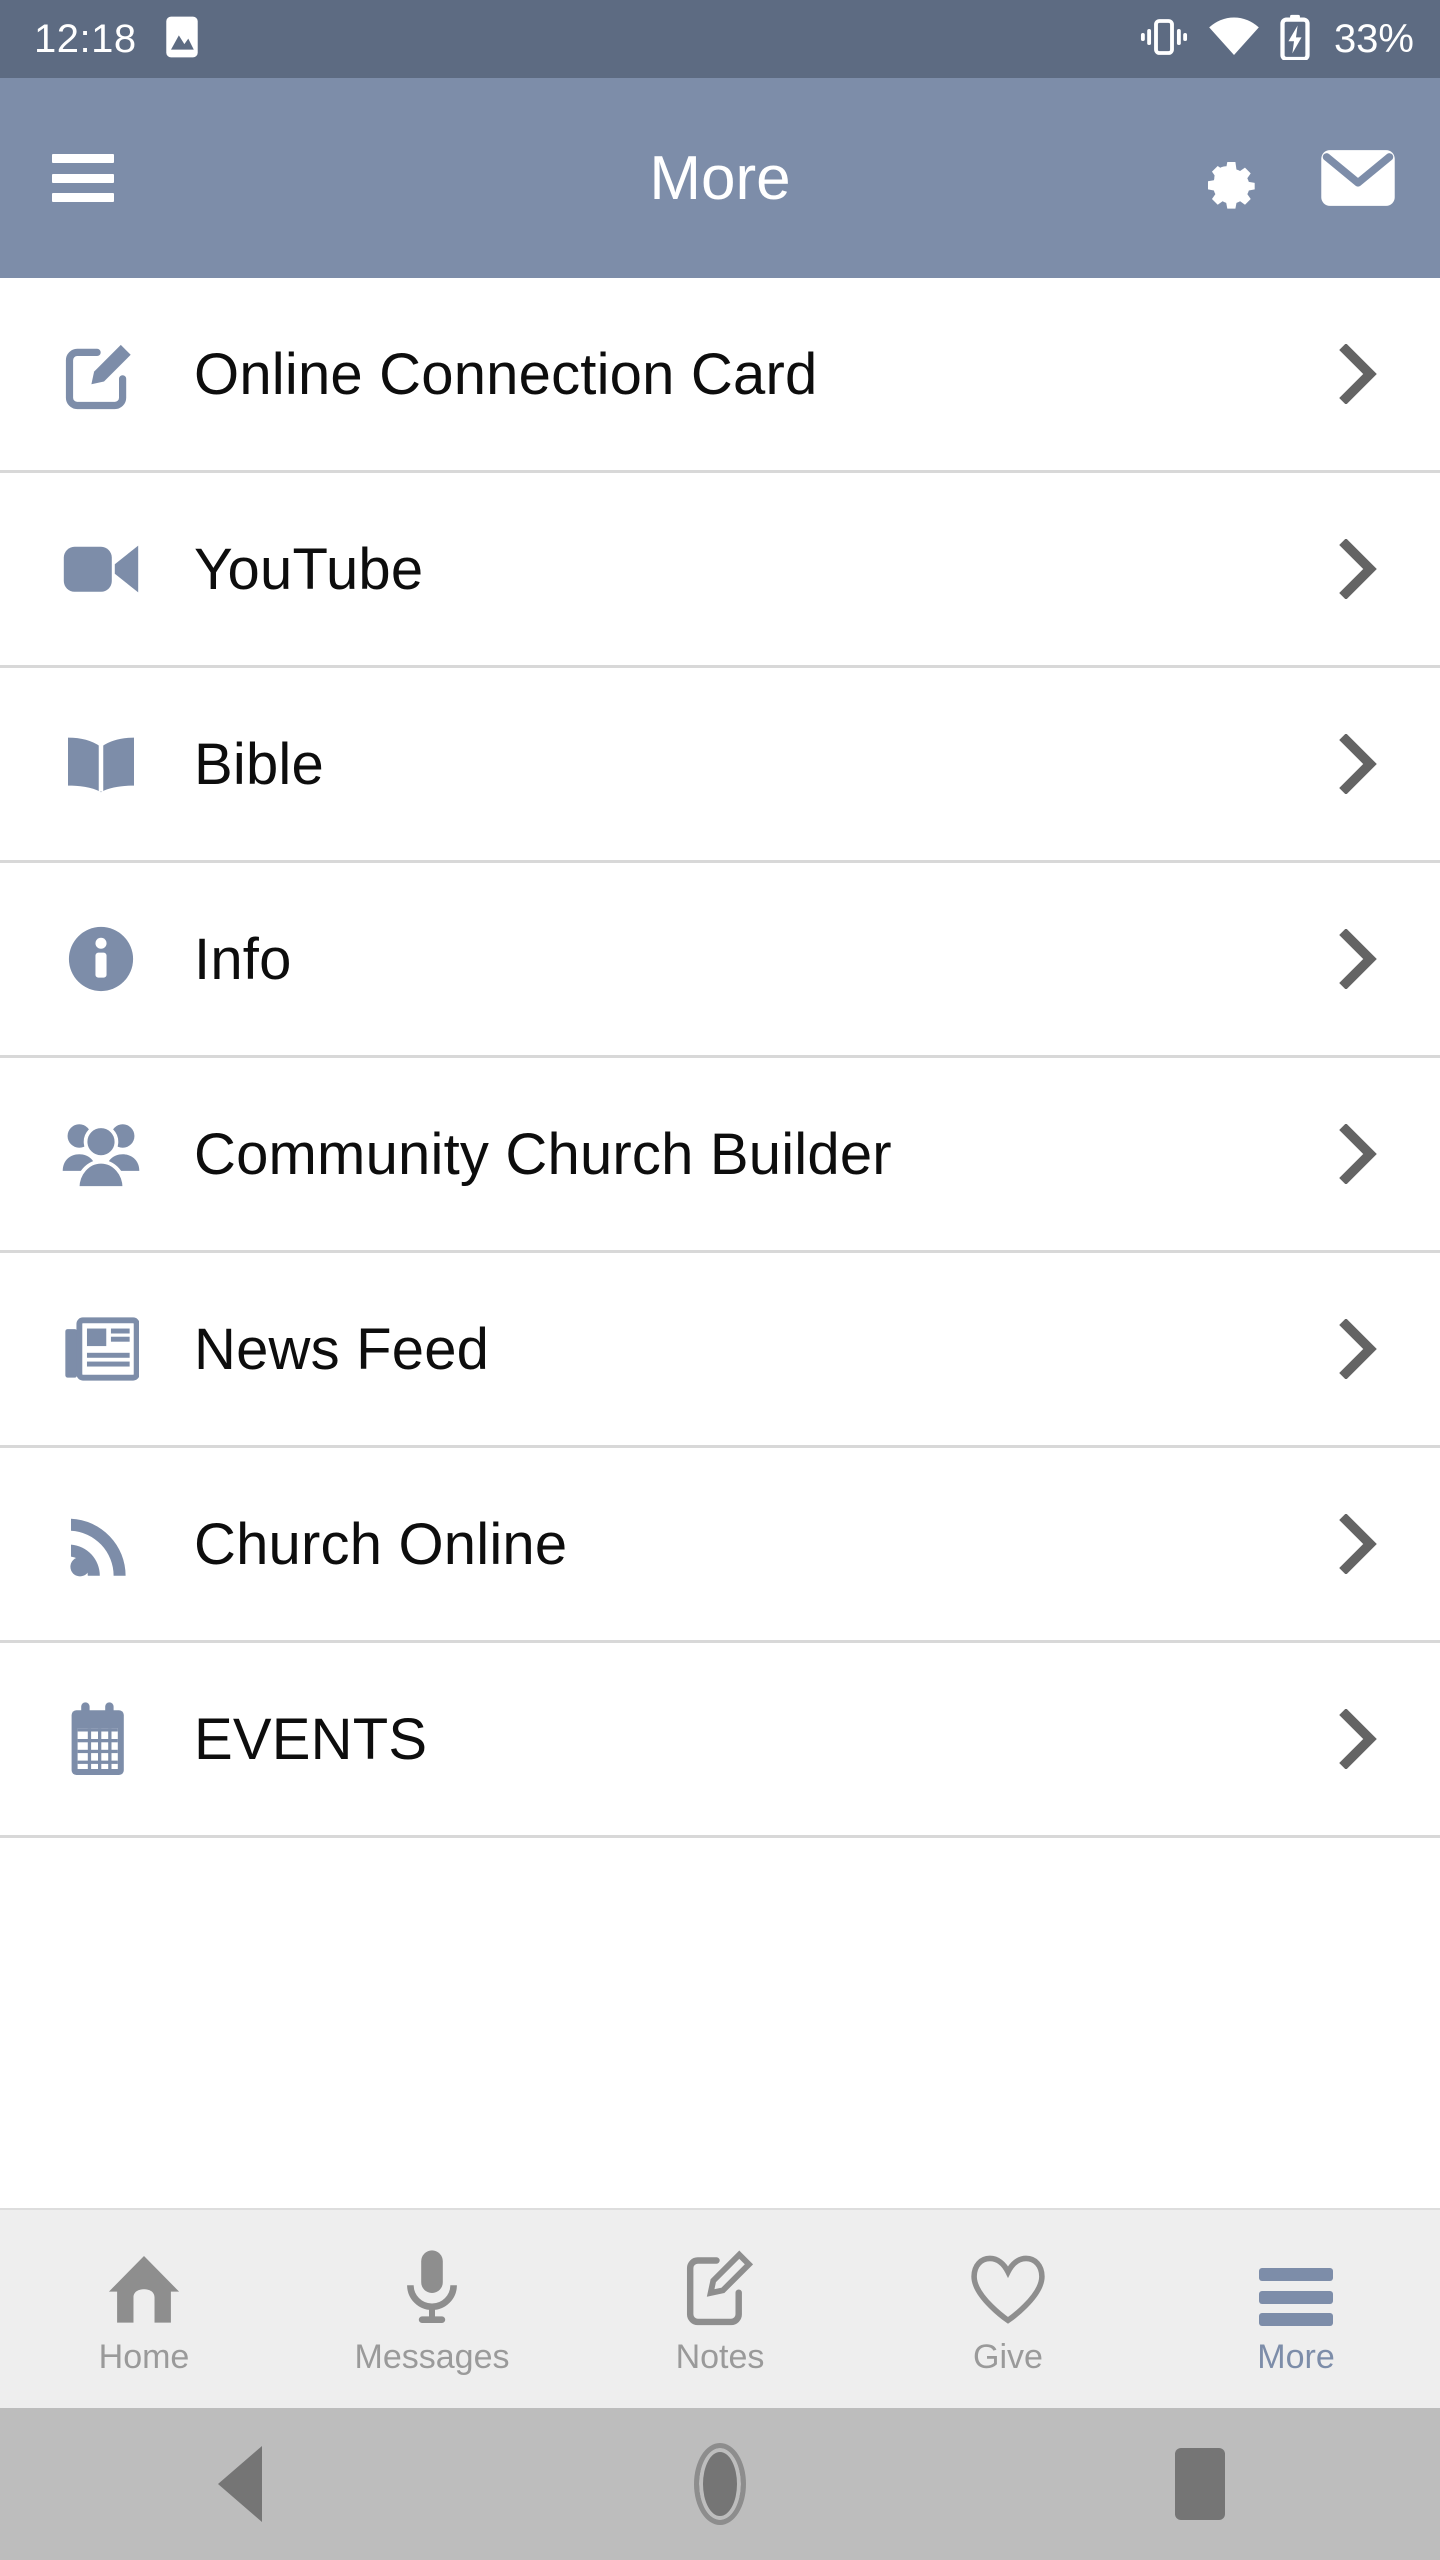  What do you see at coordinates (720, 765) in the screenshot?
I see `list-item: Bible` at bounding box center [720, 765].